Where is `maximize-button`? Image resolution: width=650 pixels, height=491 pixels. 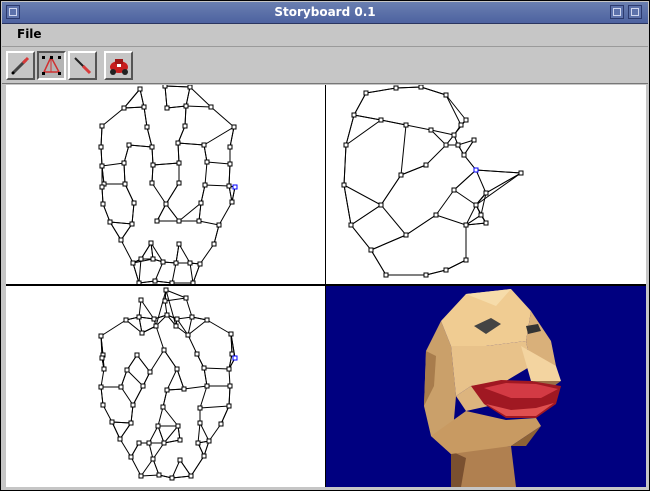 maximize-button is located at coordinates (635, 12).